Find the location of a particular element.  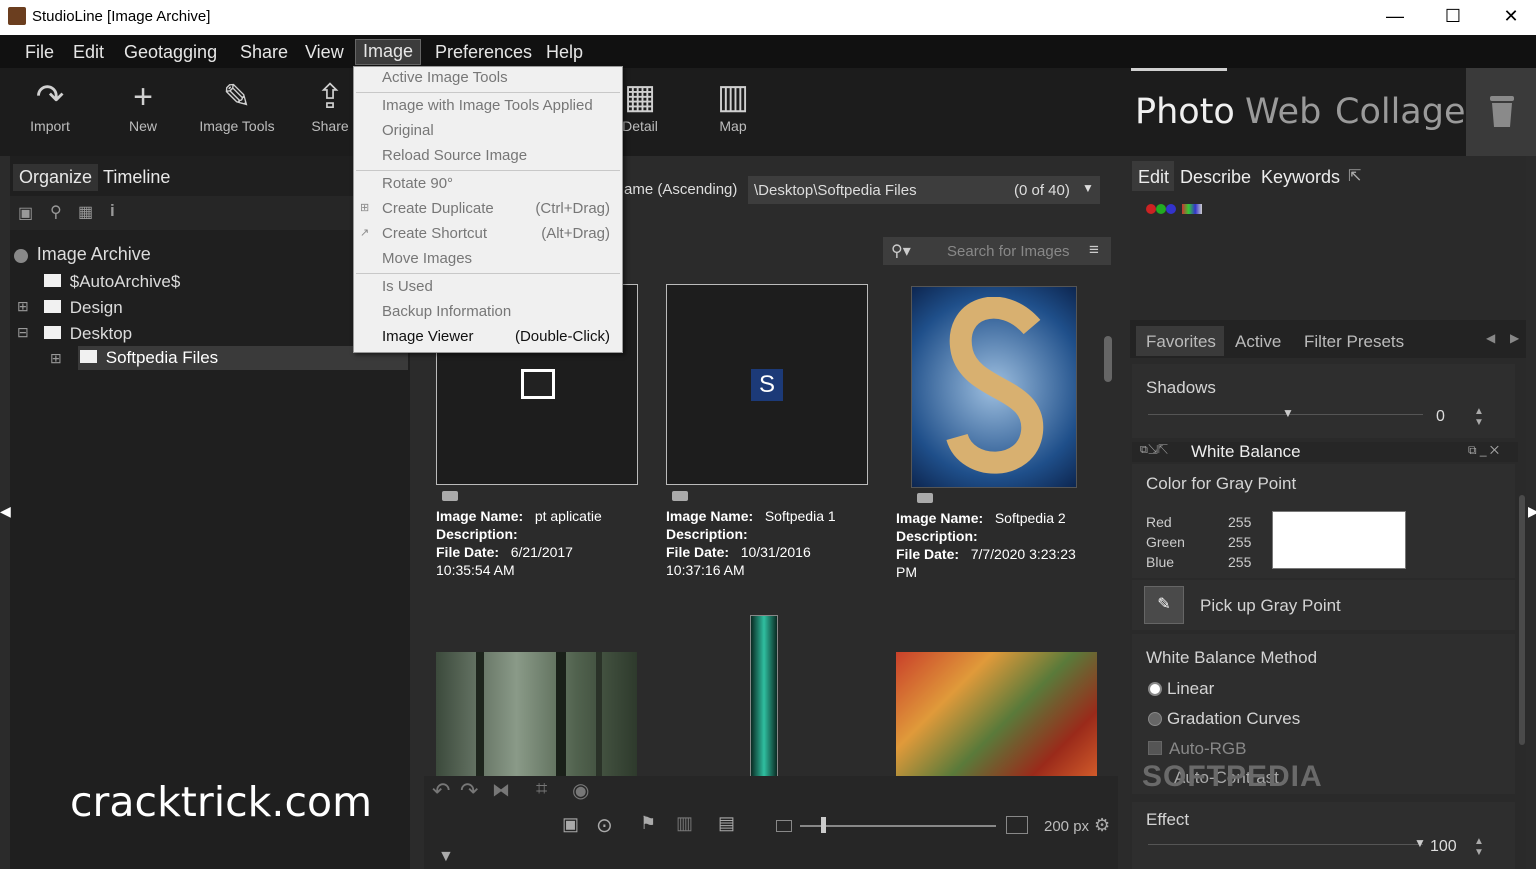

collapse-left-icon: ◀ is located at coordinates (5, 511).